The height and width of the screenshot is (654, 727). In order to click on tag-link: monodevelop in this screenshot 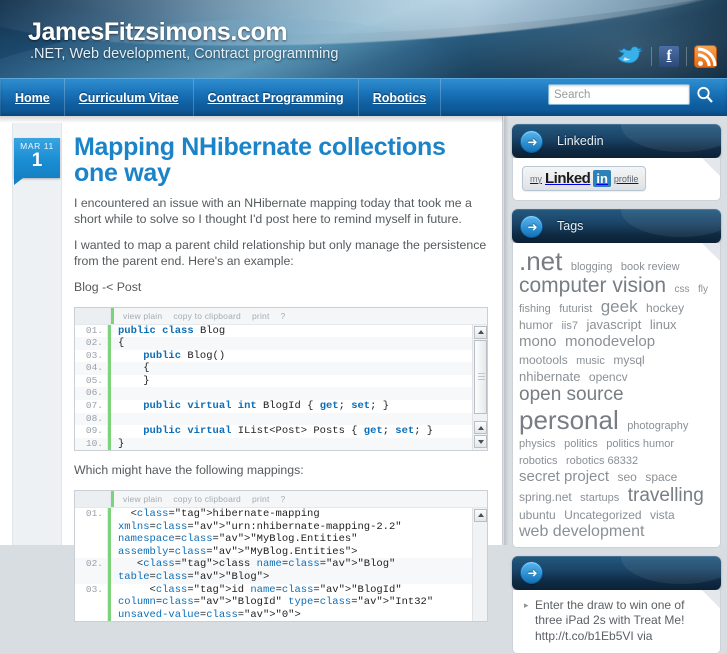, I will do `click(610, 341)`.